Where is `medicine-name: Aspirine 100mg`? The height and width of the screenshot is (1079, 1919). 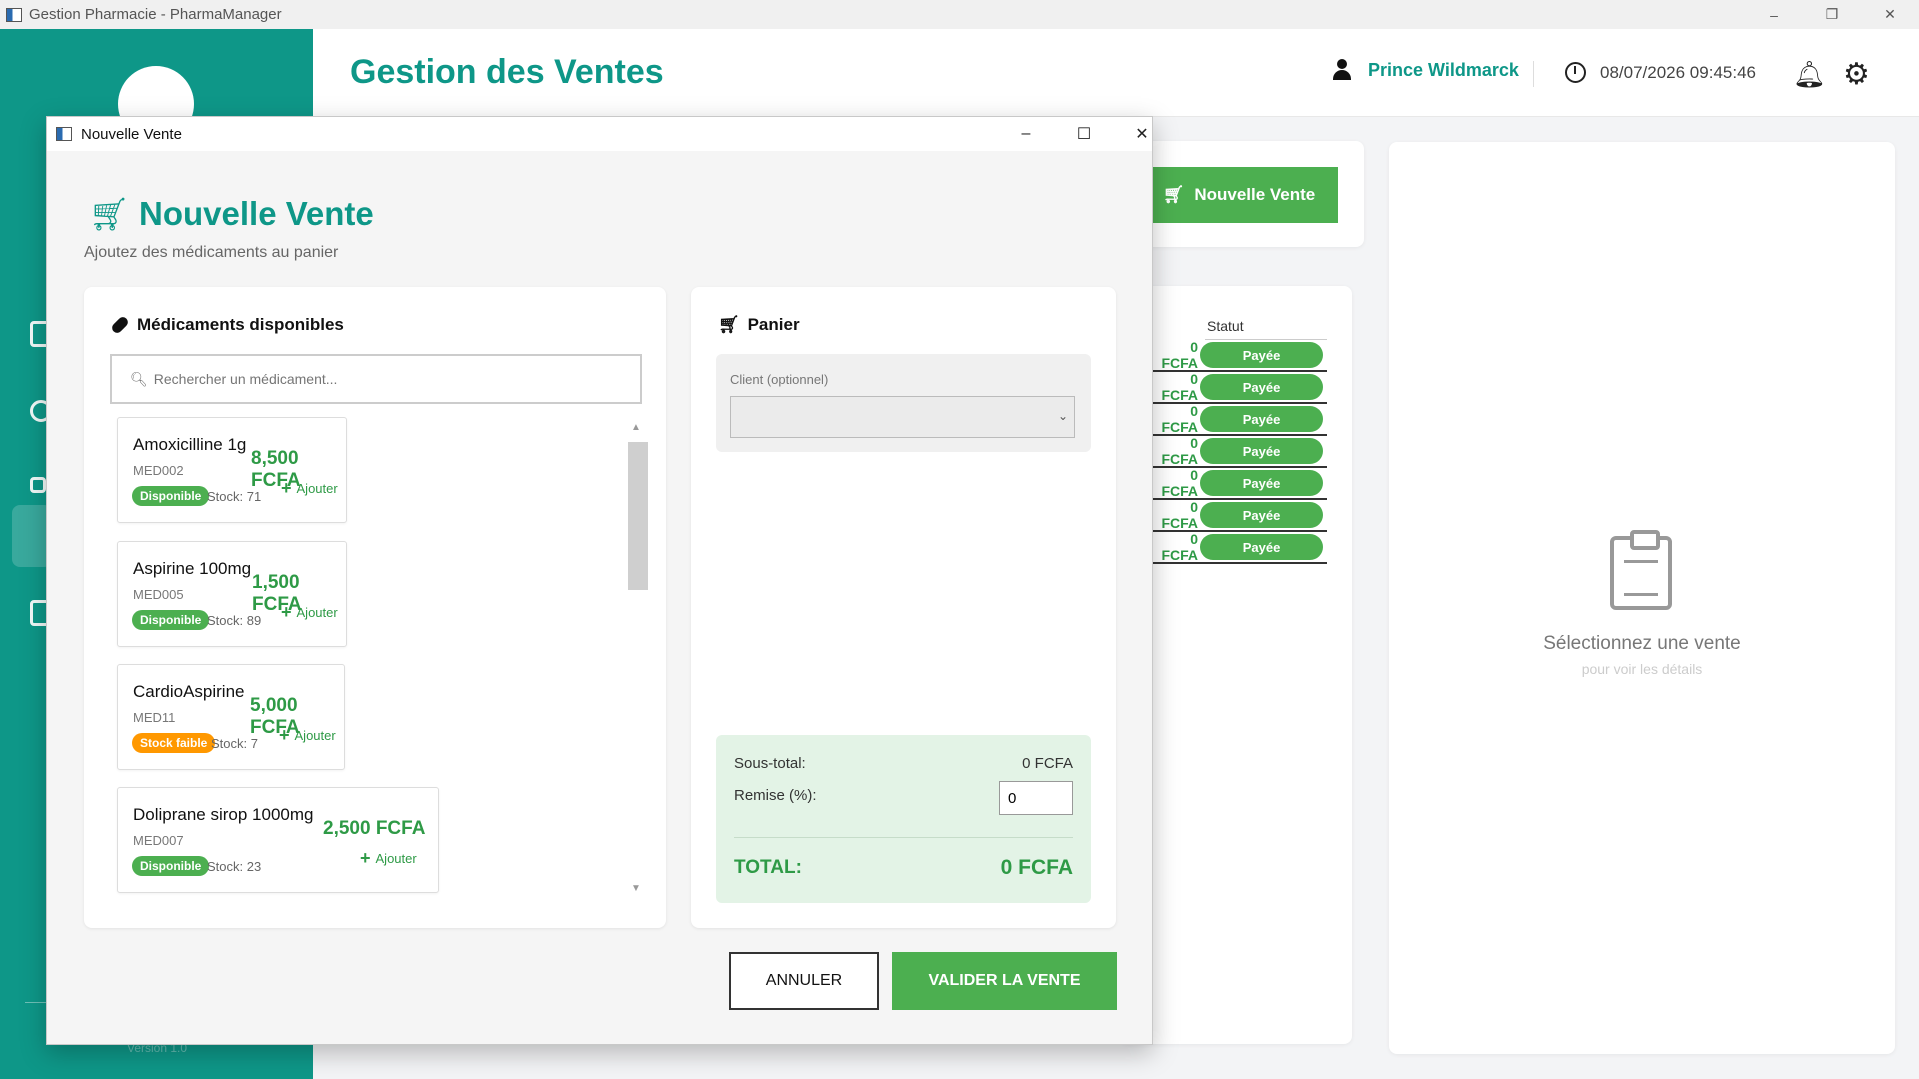 medicine-name: Aspirine 100mg is located at coordinates (192, 568).